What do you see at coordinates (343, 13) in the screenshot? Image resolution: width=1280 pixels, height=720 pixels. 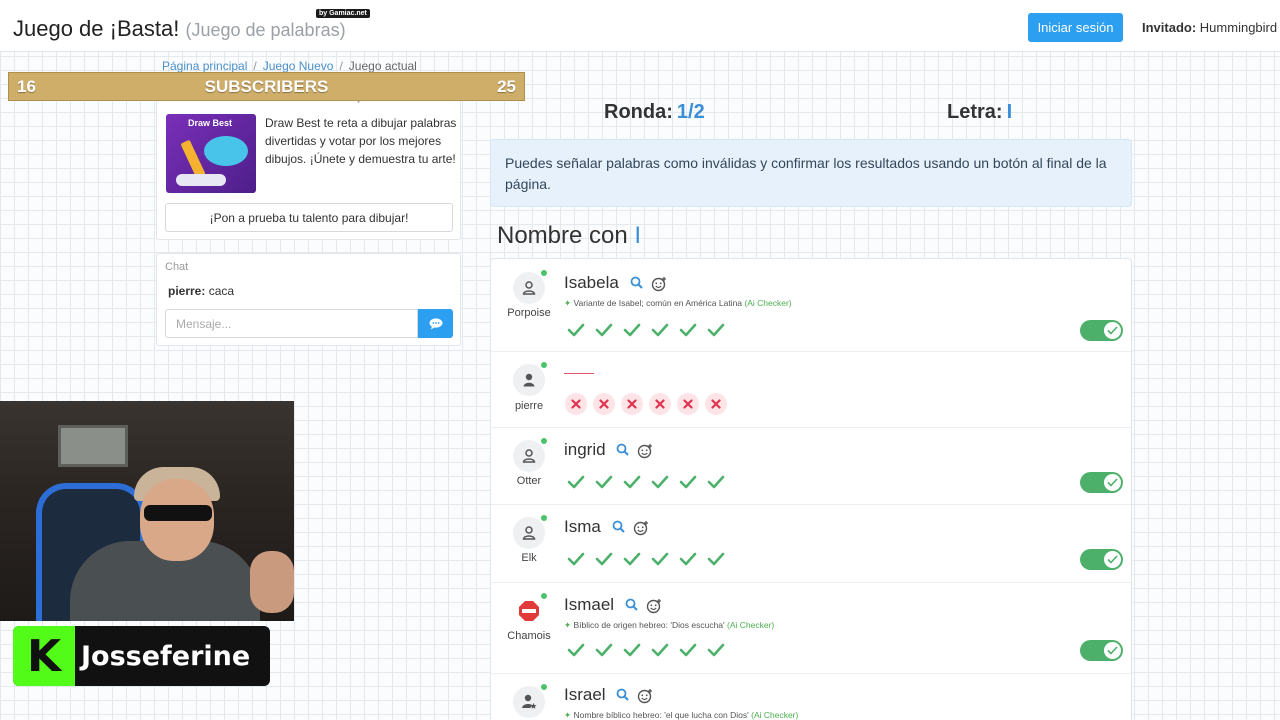 I see `gamiac-badge: by Gamiac.net` at bounding box center [343, 13].